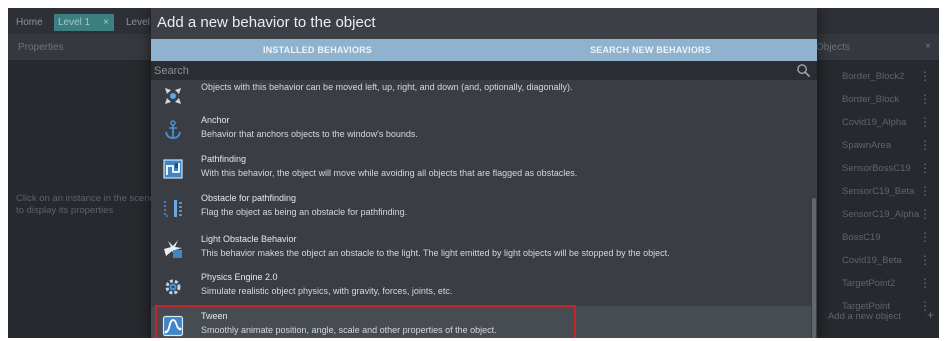 This screenshot has width=945, height=341. Describe the element at coordinates (803, 70) in the screenshot. I see `search-icon` at that location.